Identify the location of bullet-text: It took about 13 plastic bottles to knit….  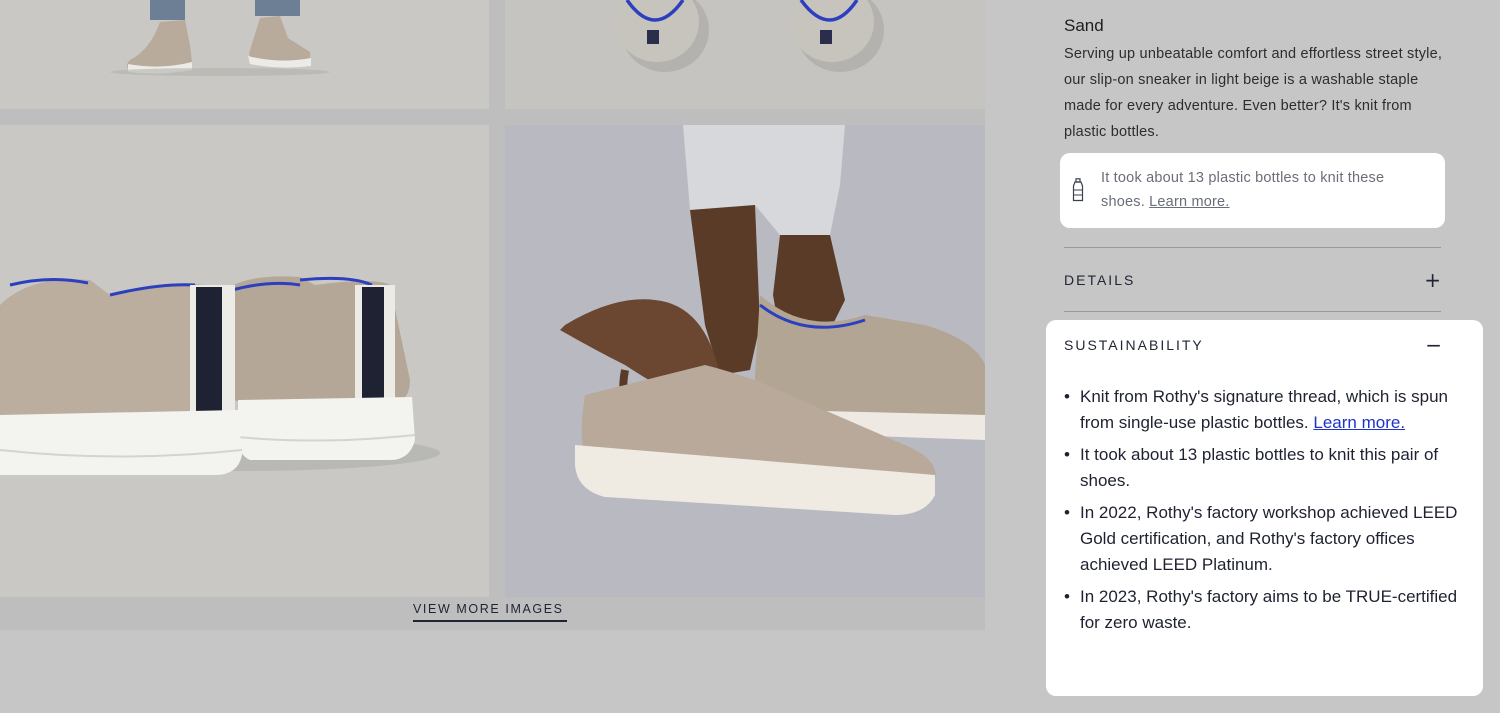
(1259, 467).